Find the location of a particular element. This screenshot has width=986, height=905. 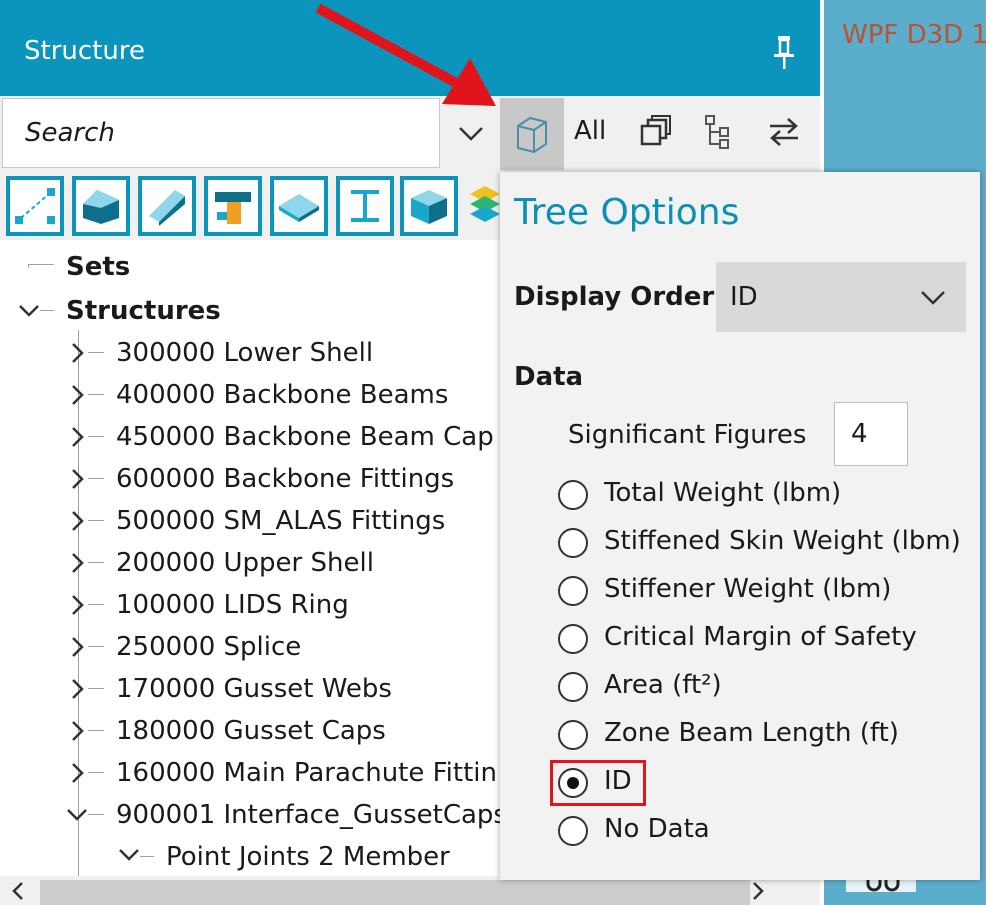

scroll-left-icon is located at coordinates (18, 891).